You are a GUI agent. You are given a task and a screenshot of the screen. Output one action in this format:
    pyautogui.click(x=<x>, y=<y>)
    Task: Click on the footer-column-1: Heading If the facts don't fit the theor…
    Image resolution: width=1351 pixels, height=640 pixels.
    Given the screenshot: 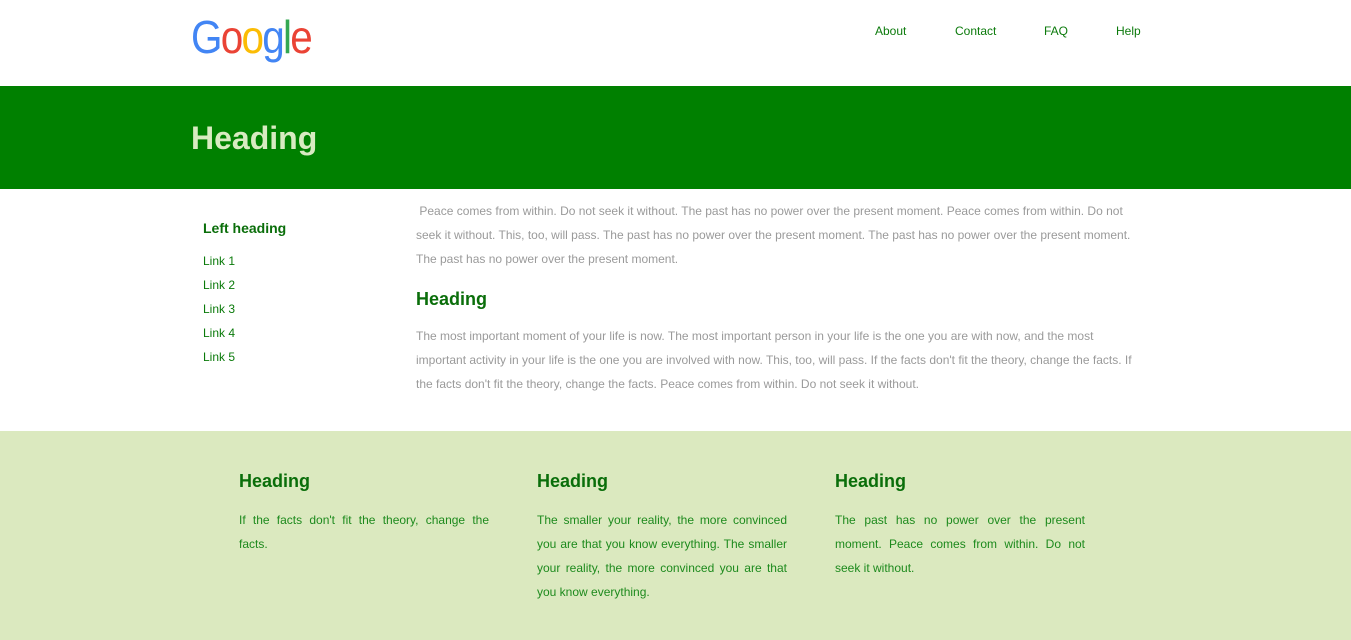 What is the action you would take?
    pyautogui.click(x=364, y=513)
    